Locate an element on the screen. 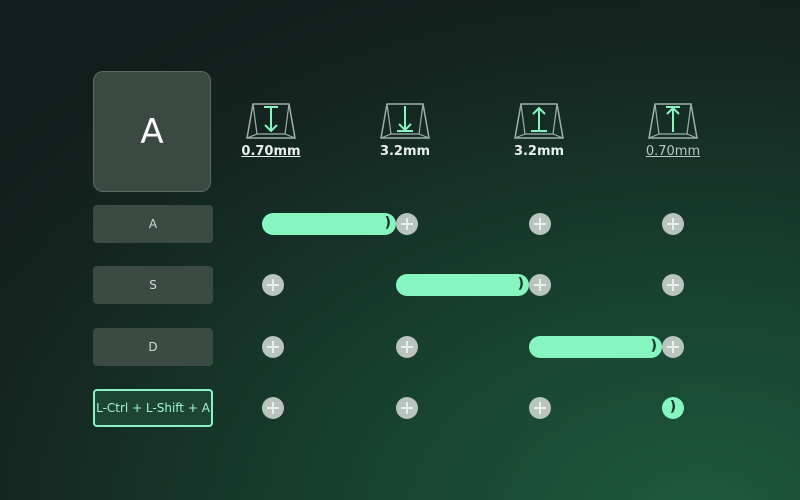  action-point: ) is located at coordinates (673, 408).